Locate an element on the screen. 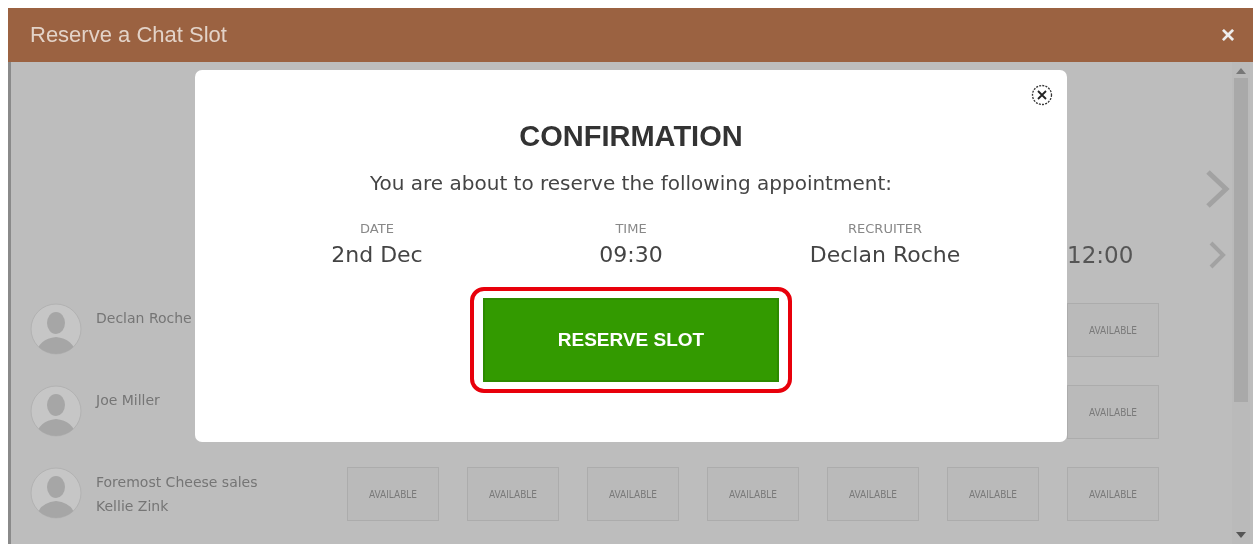 The image size is (1253, 544). scroll-down-icon is located at coordinates (1241, 535).